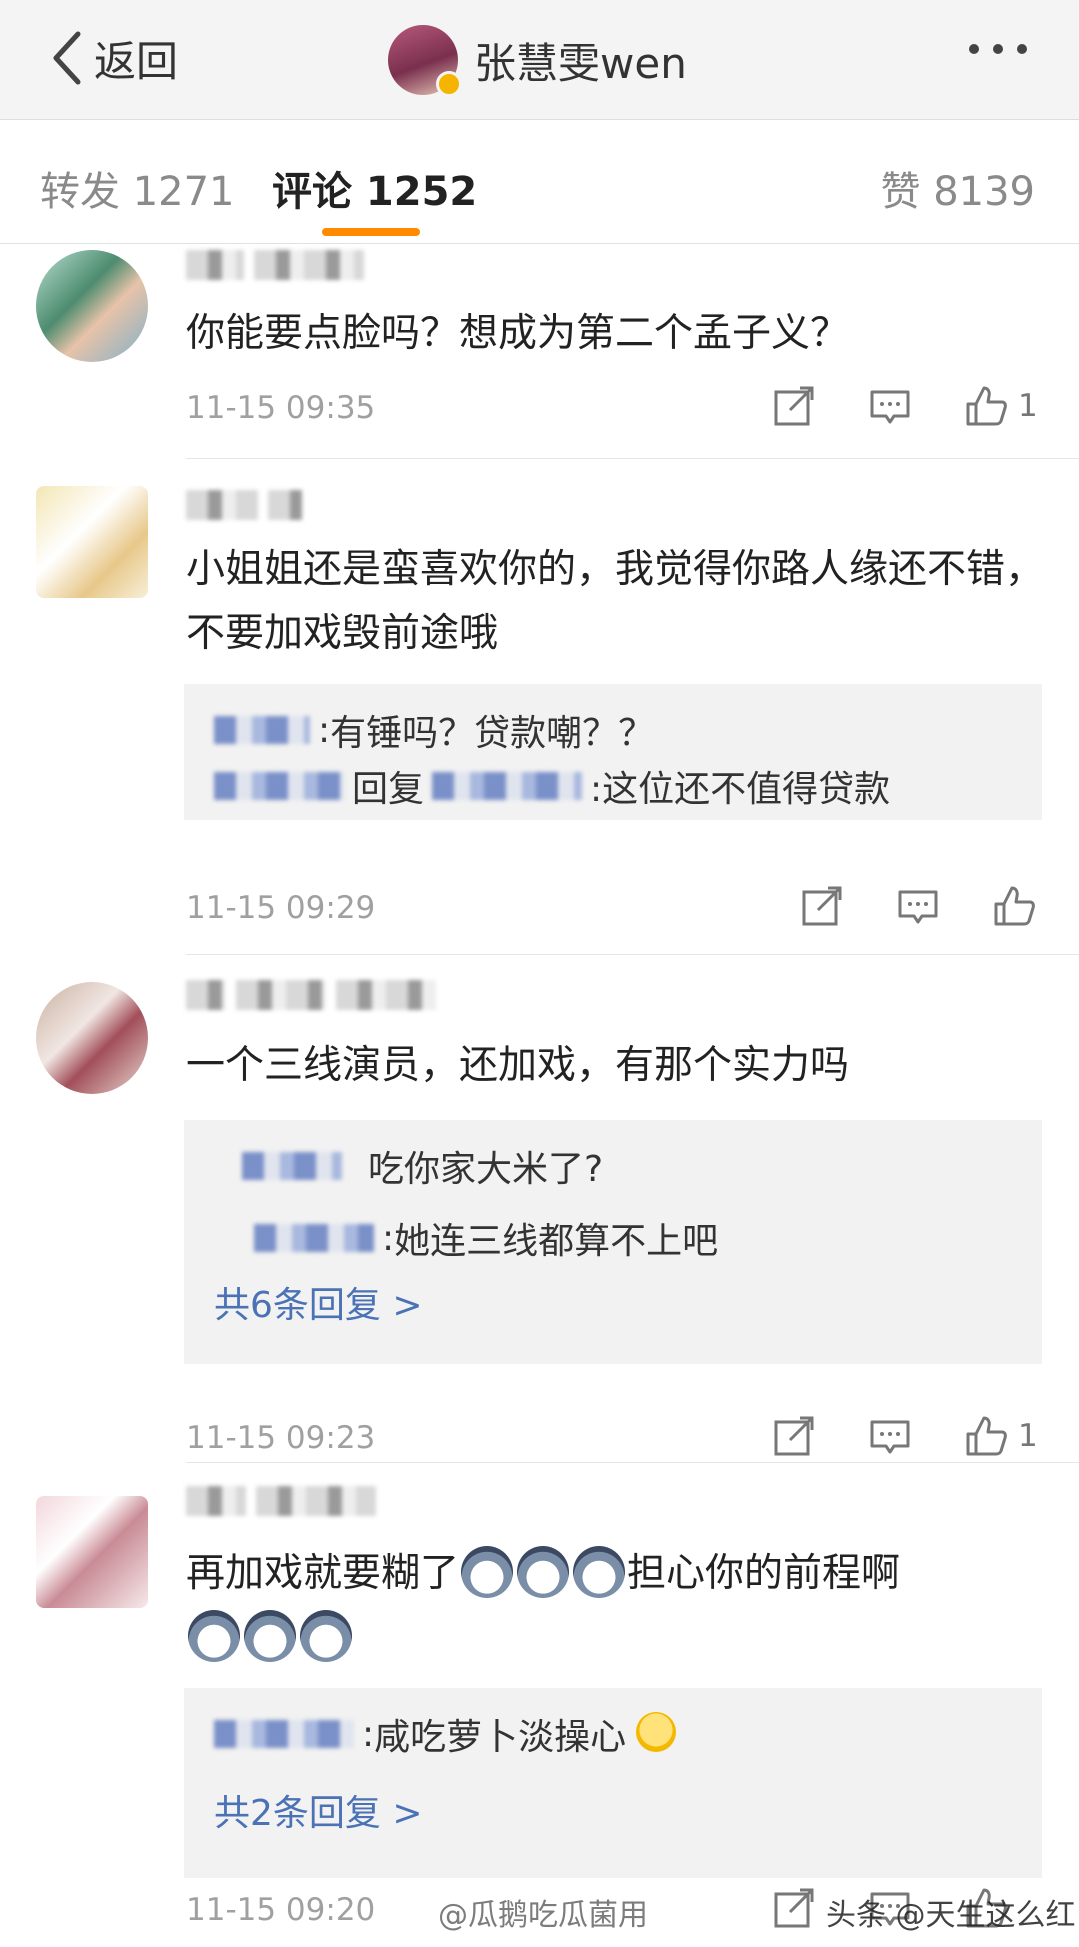 Image resolution: width=1079 pixels, height=1947 pixels. I want to click on profile-header: 张慧雯wen, so click(537, 60).